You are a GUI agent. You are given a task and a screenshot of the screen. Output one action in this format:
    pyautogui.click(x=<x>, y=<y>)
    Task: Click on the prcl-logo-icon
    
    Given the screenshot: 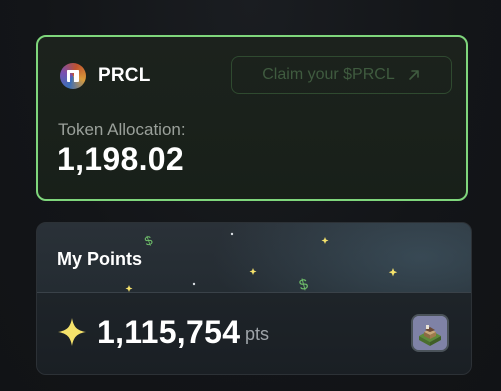 What is the action you would take?
    pyautogui.click(x=73, y=76)
    